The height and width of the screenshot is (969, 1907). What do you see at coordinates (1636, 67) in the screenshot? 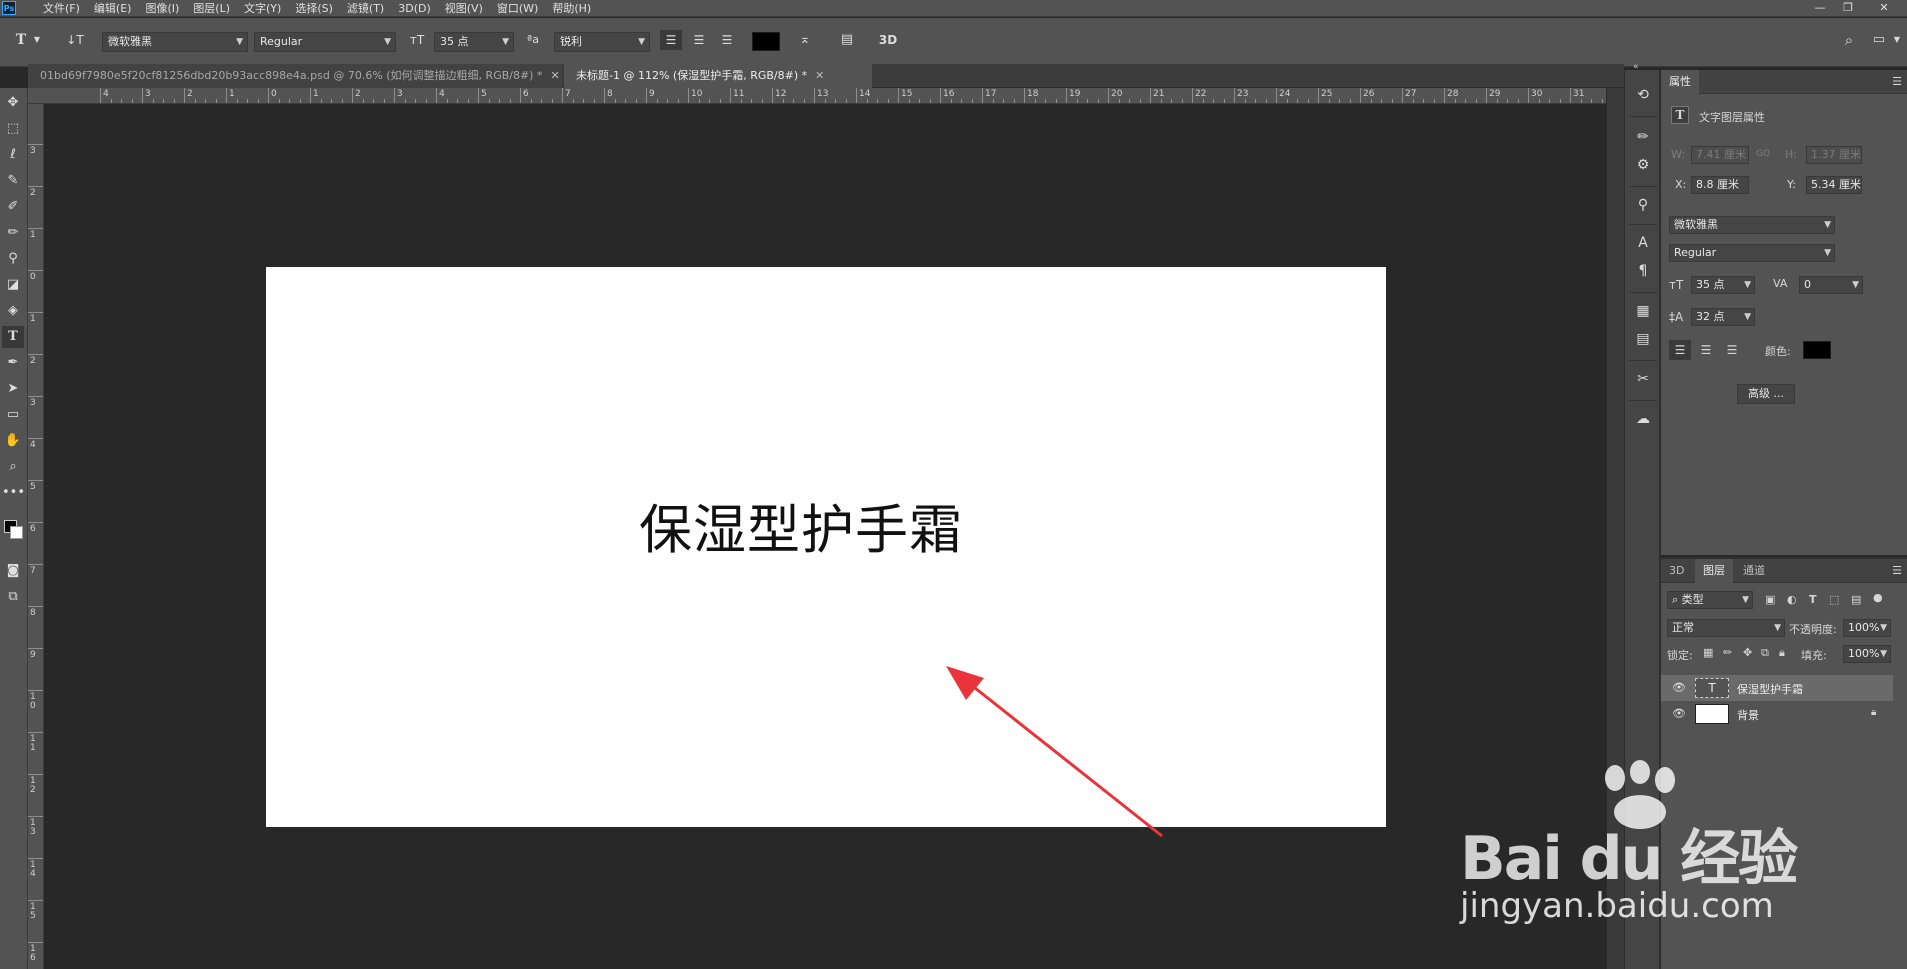
I see `collapse-icon: «` at bounding box center [1636, 67].